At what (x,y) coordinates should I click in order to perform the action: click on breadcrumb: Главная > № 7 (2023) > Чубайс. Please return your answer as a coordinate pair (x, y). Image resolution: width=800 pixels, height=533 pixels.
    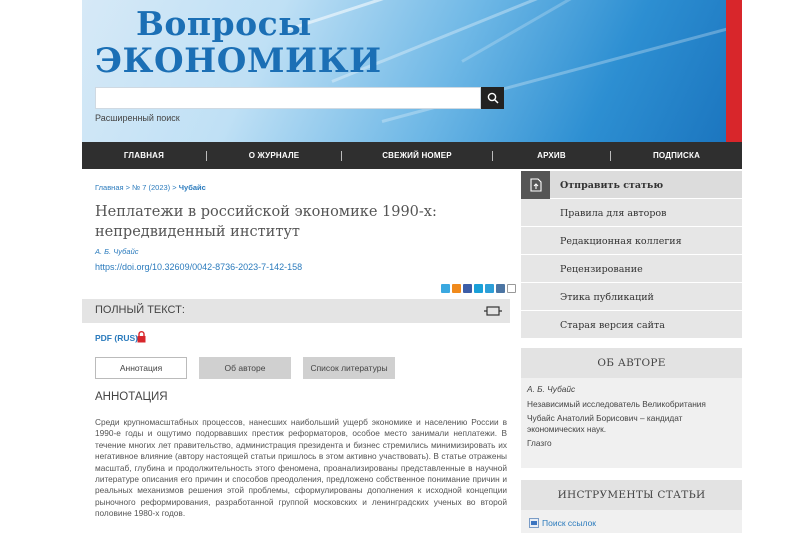
    Looking at the image, I should click on (150, 187).